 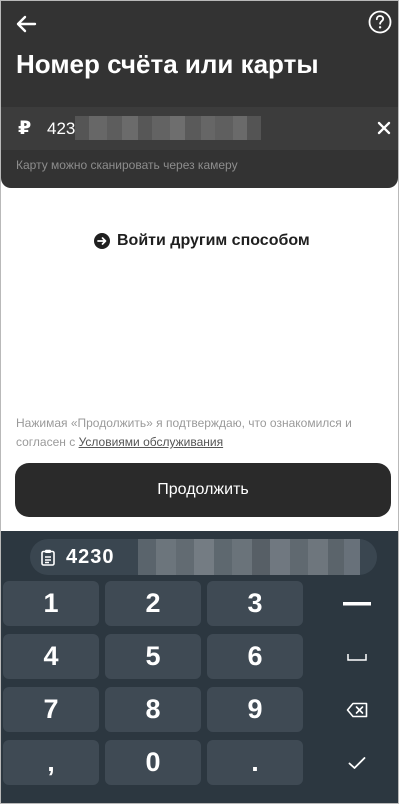 I want to click on key-8: 8, so click(x=153, y=709).